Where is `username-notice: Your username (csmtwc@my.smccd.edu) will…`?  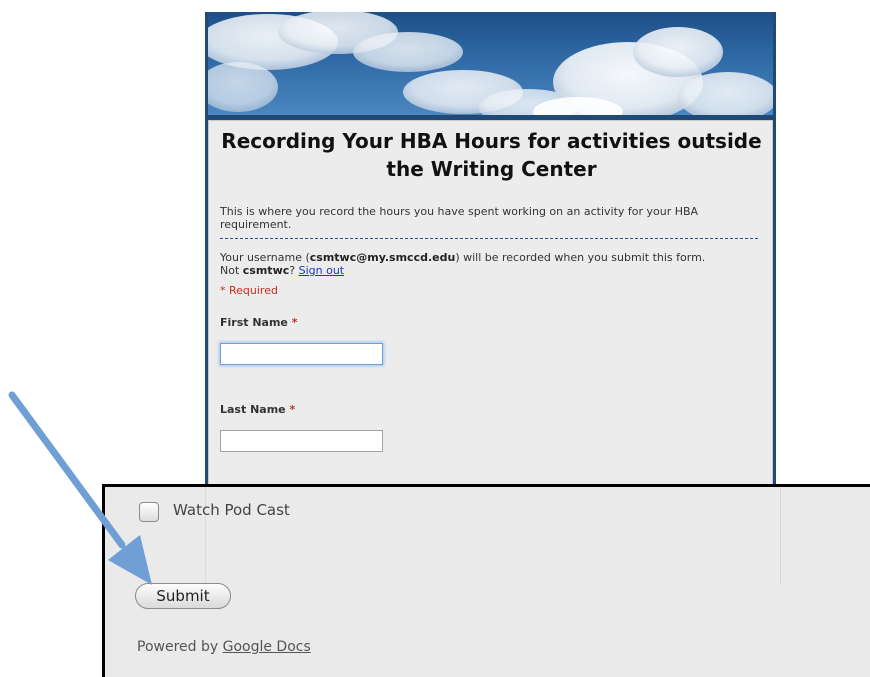 username-notice: Your username (csmtwc@my.smccd.edu) will… is located at coordinates (492, 264).